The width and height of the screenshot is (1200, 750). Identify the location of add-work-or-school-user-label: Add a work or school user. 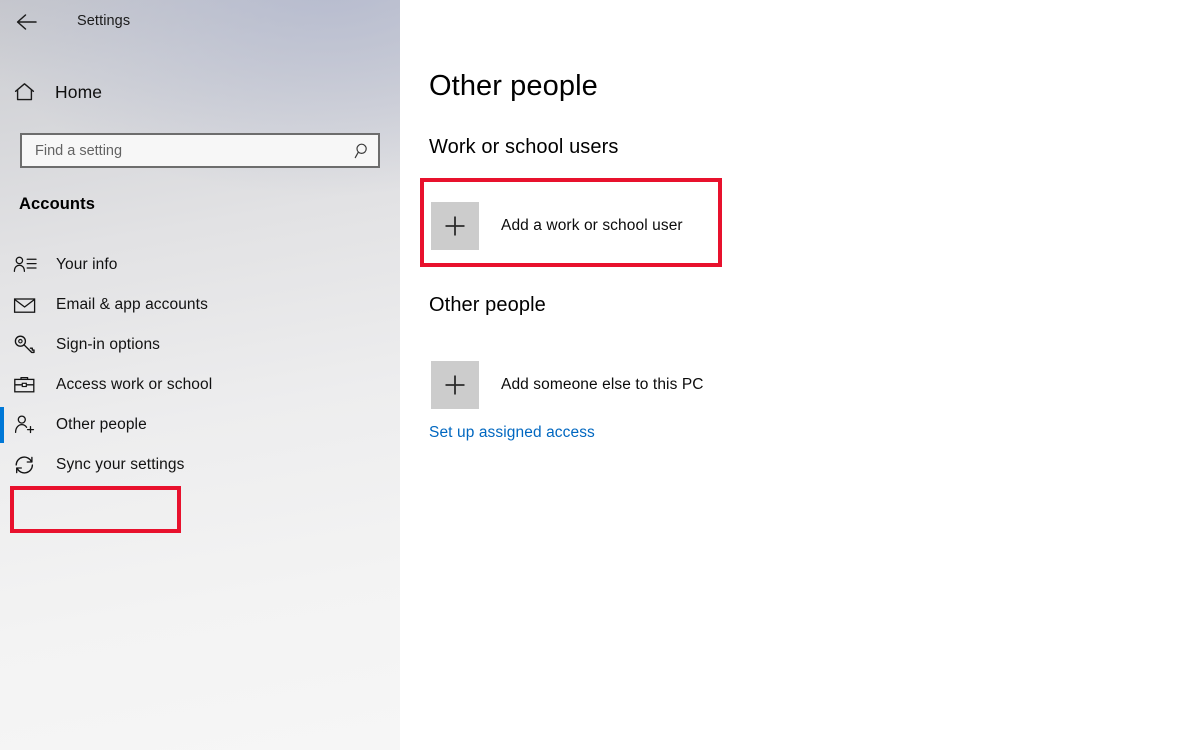
(592, 225).